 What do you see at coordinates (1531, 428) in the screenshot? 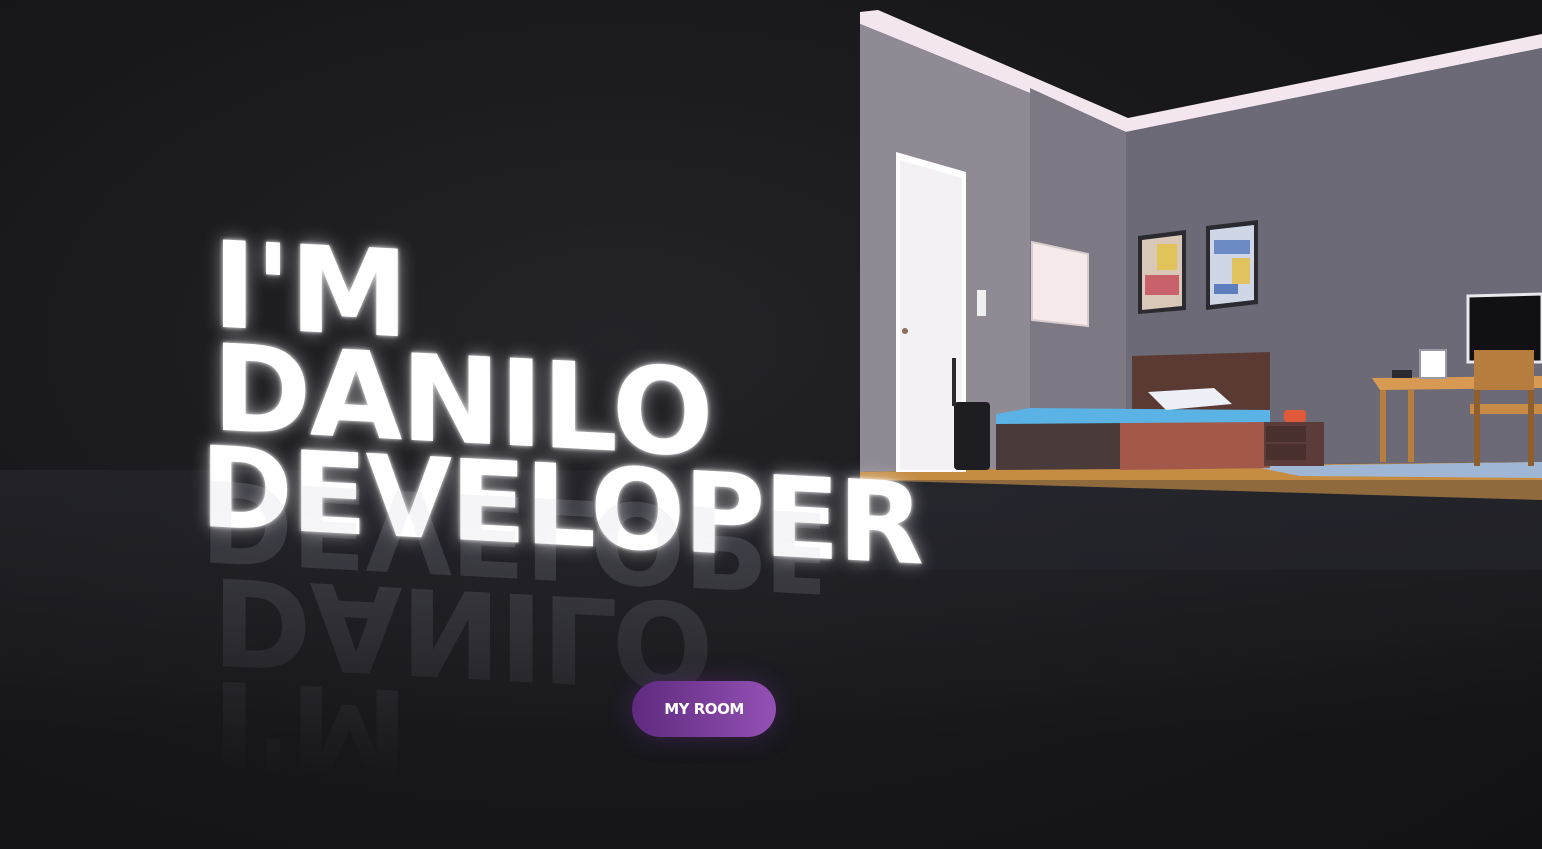
I see `chair-leg-right` at bounding box center [1531, 428].